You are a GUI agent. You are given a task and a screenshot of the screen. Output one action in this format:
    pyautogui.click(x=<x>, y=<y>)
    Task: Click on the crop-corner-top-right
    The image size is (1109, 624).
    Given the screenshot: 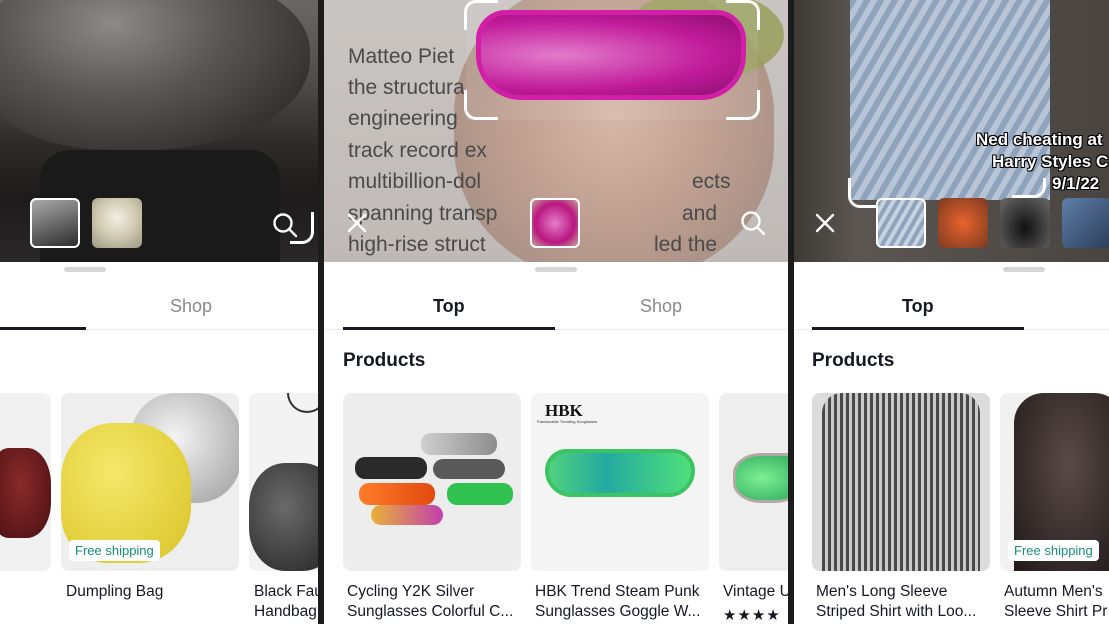 What is the action you would take?
    pyautogui.click(x=743, y=15)
    